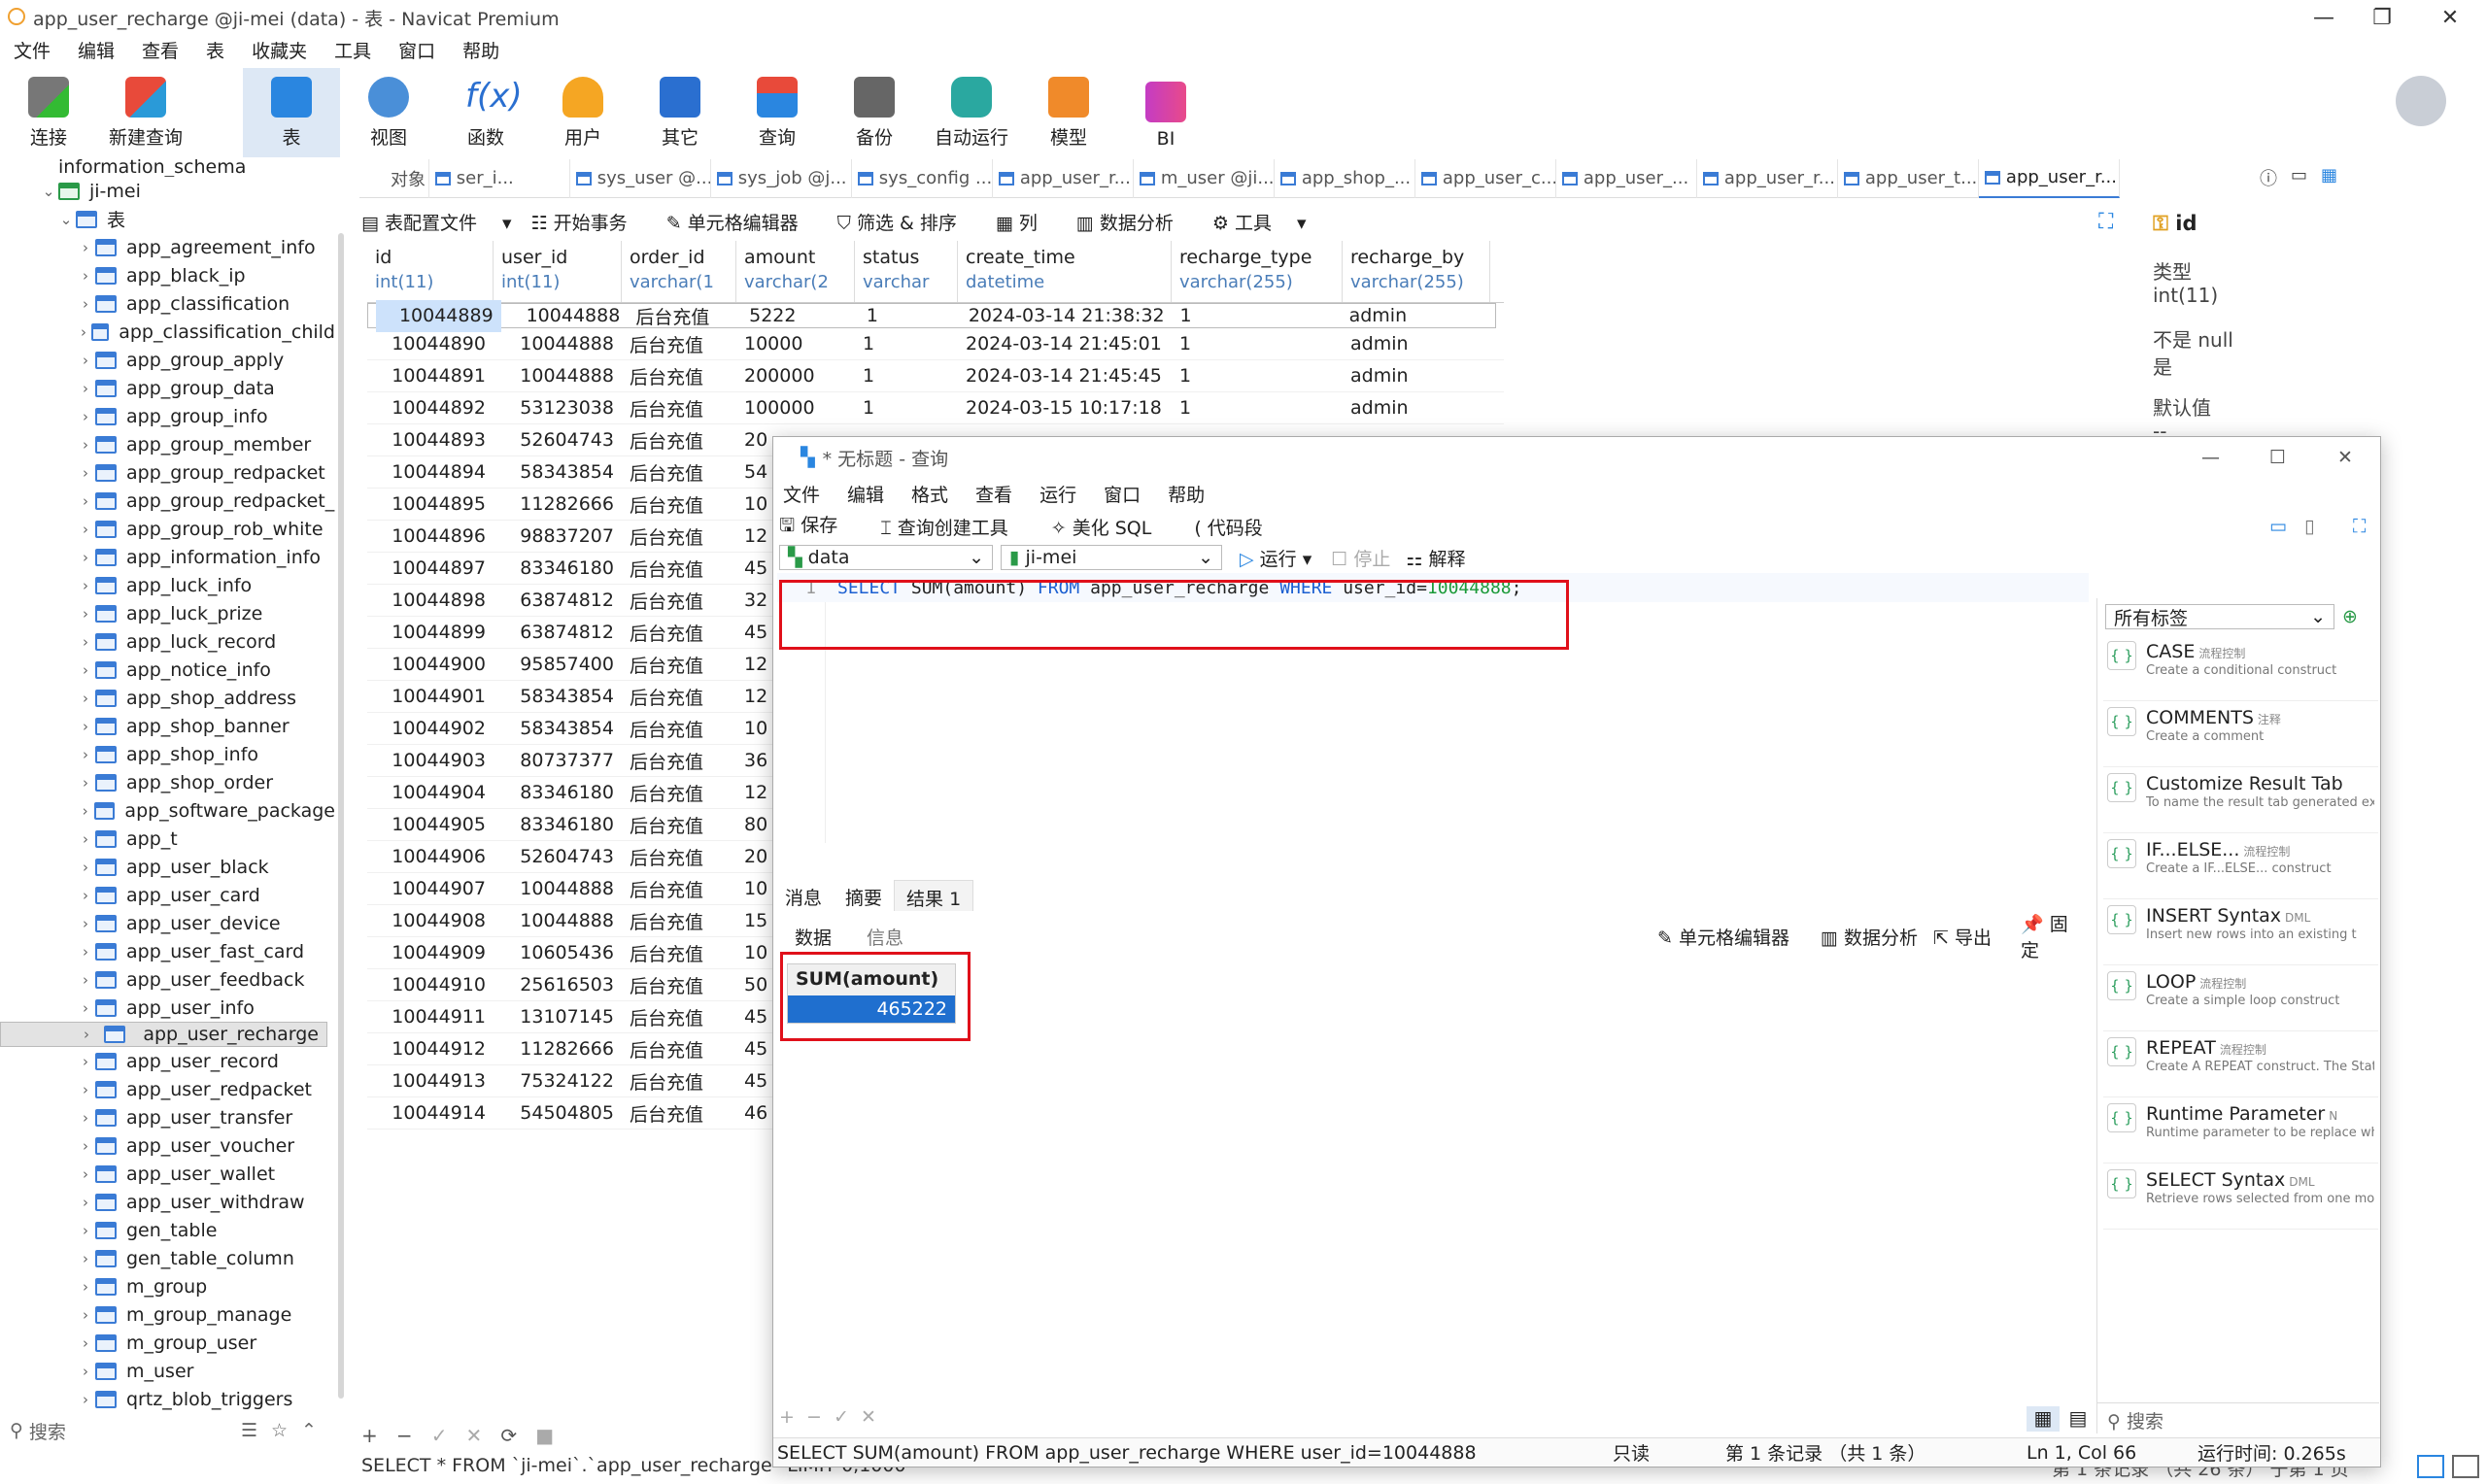 The width and height of the screenshot is (2487, 1484). Describe the element at coordinates (558, 792) in the screenshot. I see `table-cell: 83346180` at that location.